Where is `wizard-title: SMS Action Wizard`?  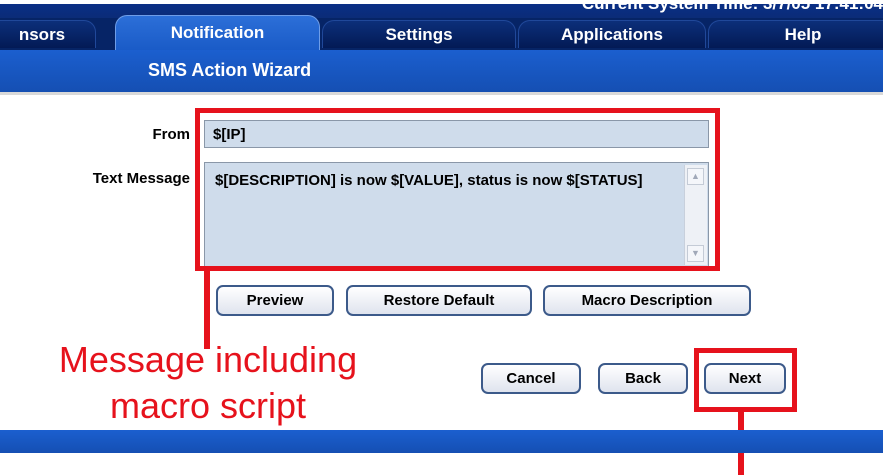 wizard-title: SMS Action Wizard is located at coordinates (230, 70).